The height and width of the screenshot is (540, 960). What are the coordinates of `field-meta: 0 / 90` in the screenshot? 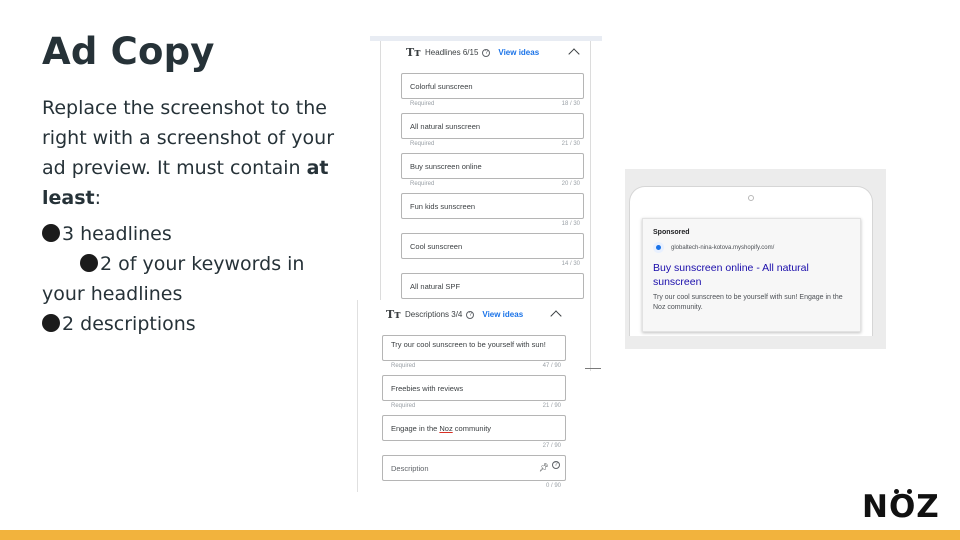 It's located at (553, 486).